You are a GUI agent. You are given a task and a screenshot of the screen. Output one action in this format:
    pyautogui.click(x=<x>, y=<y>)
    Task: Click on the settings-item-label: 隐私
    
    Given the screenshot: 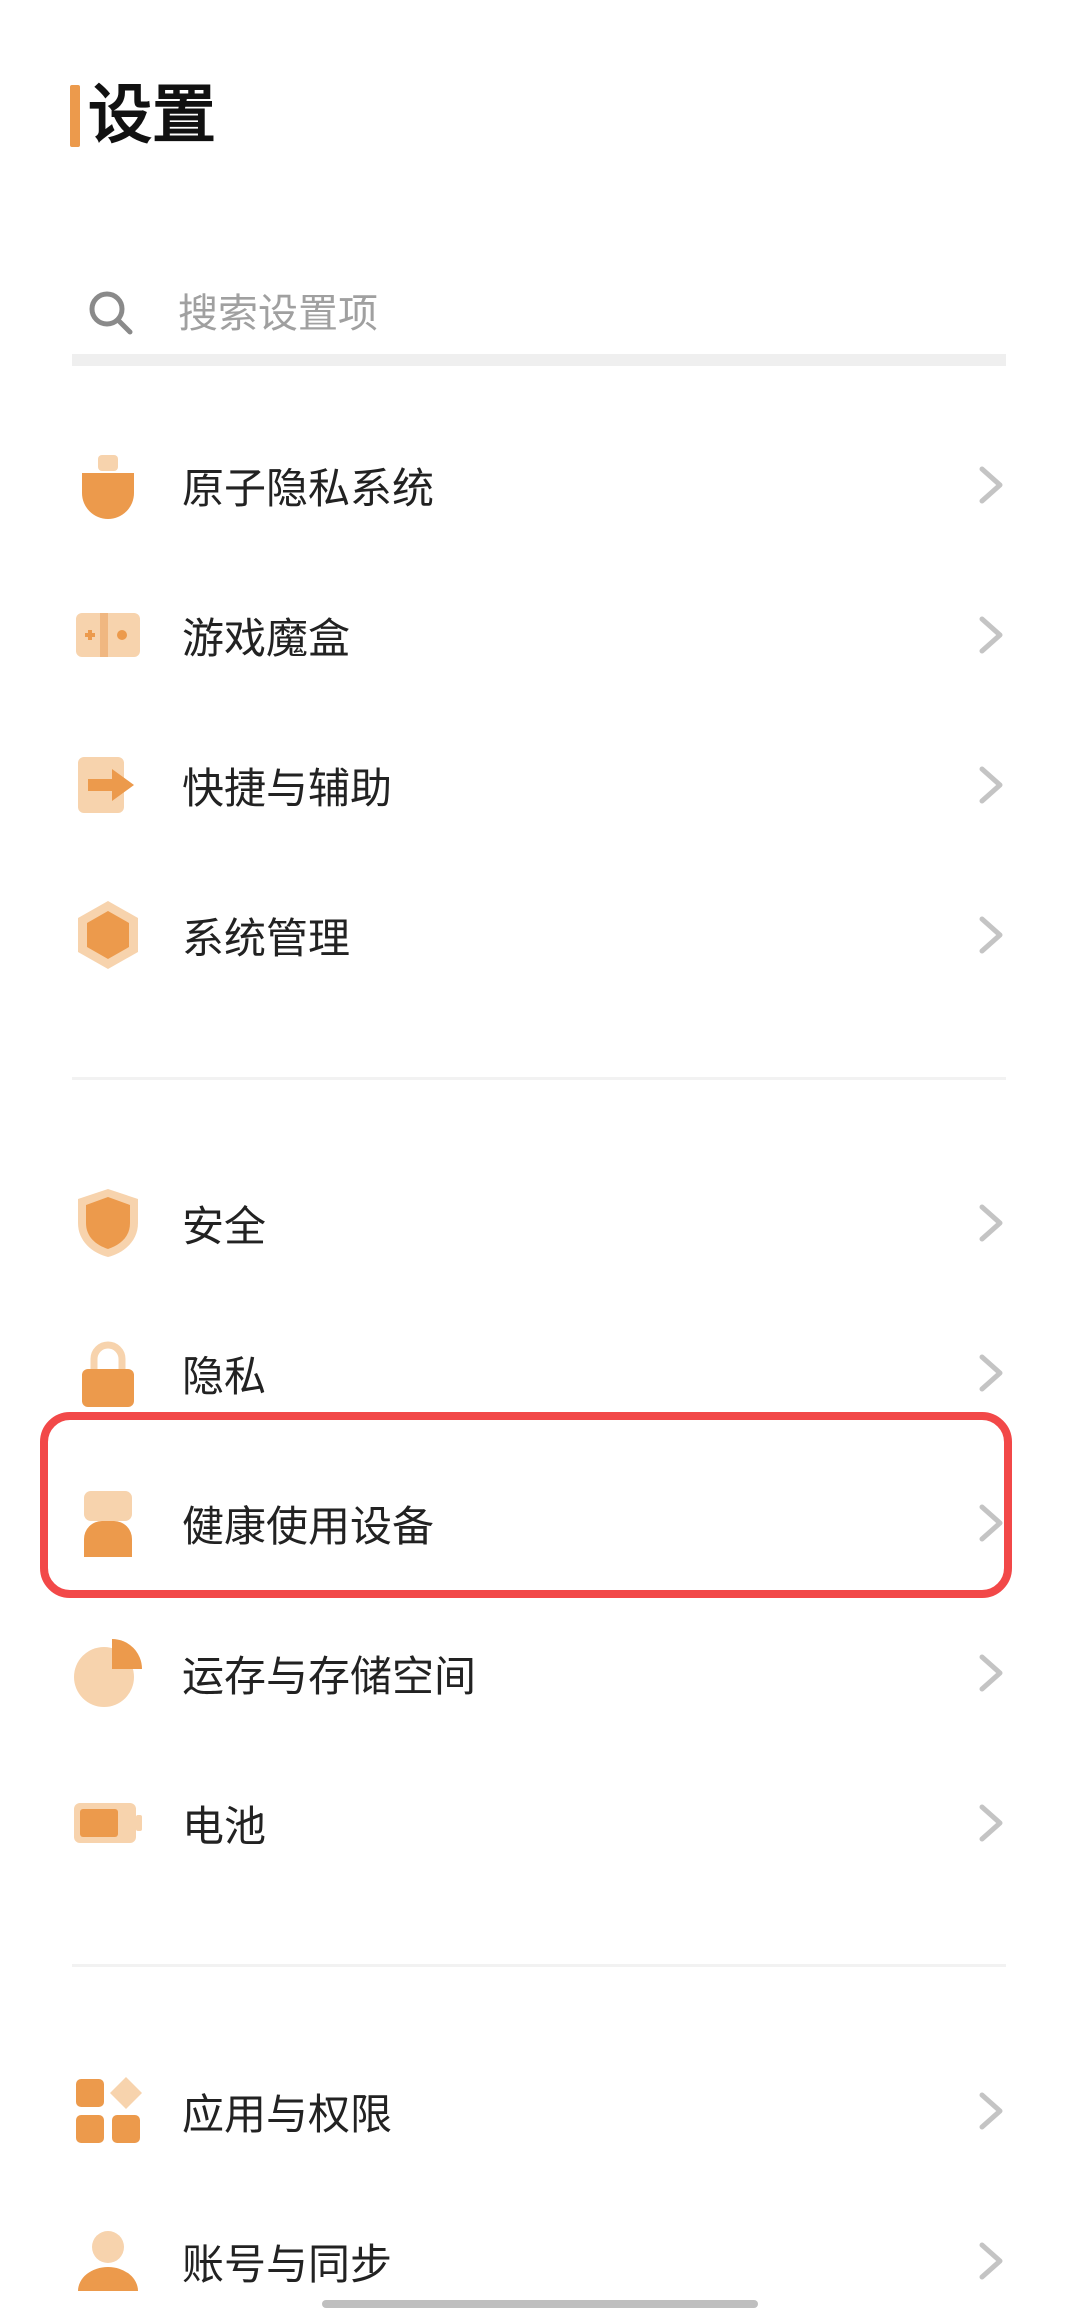 What is the action you would take?
    pyautogui.click(x=224, y=1376)
    